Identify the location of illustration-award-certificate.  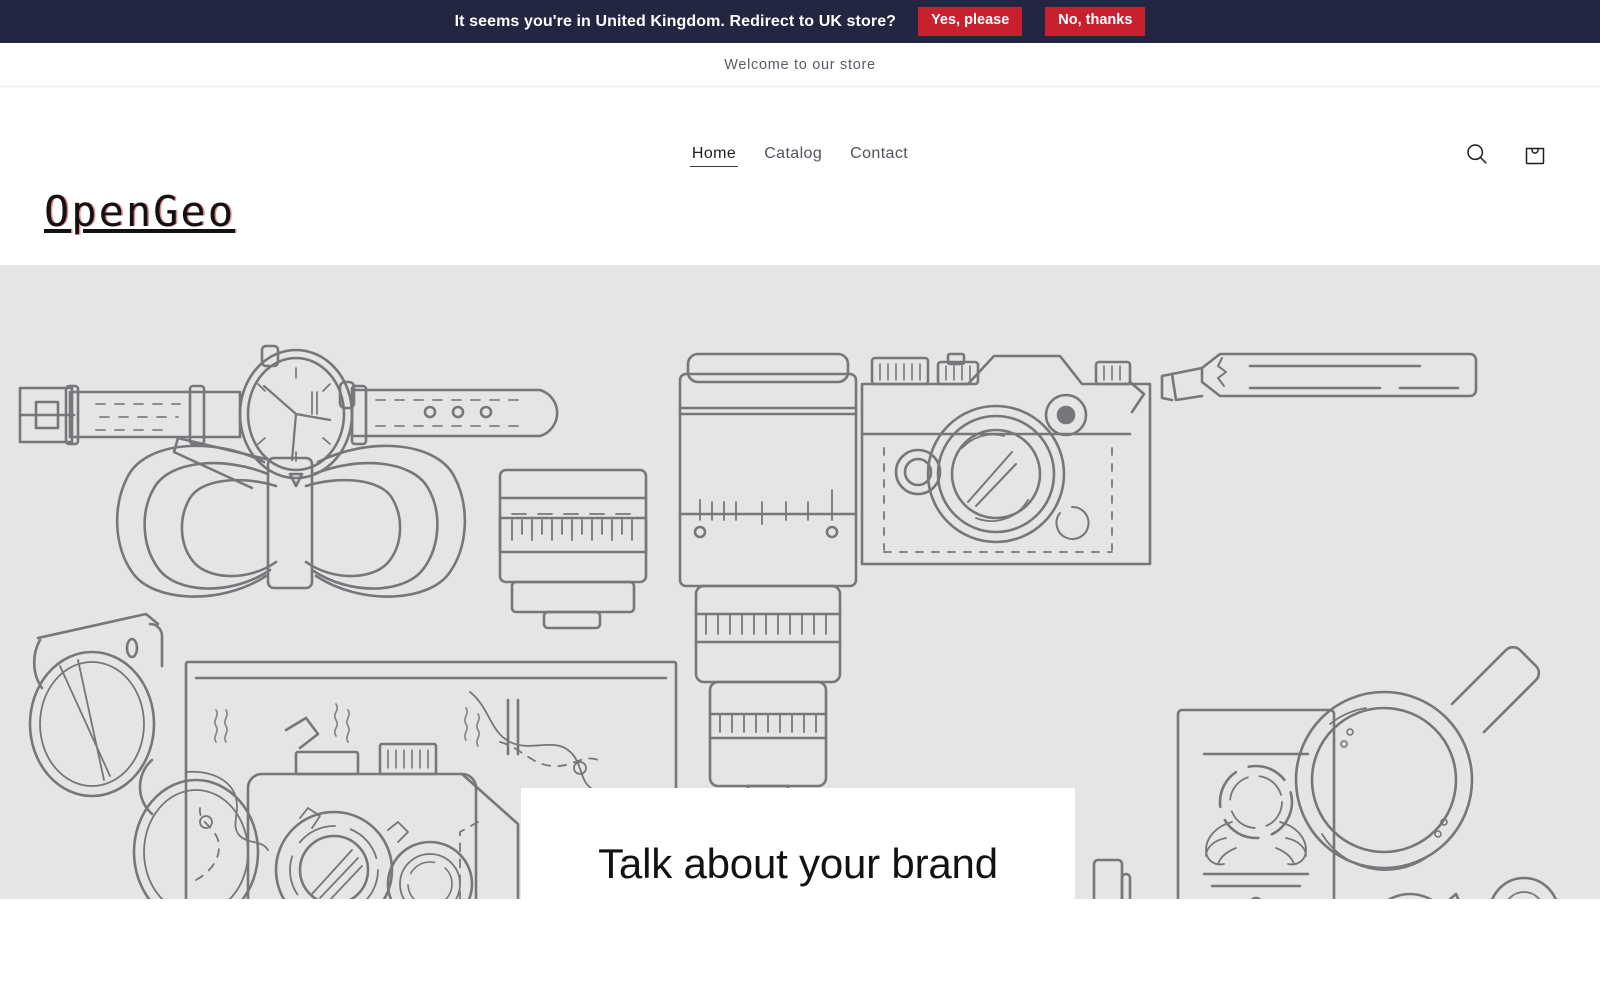
(1256, 803).